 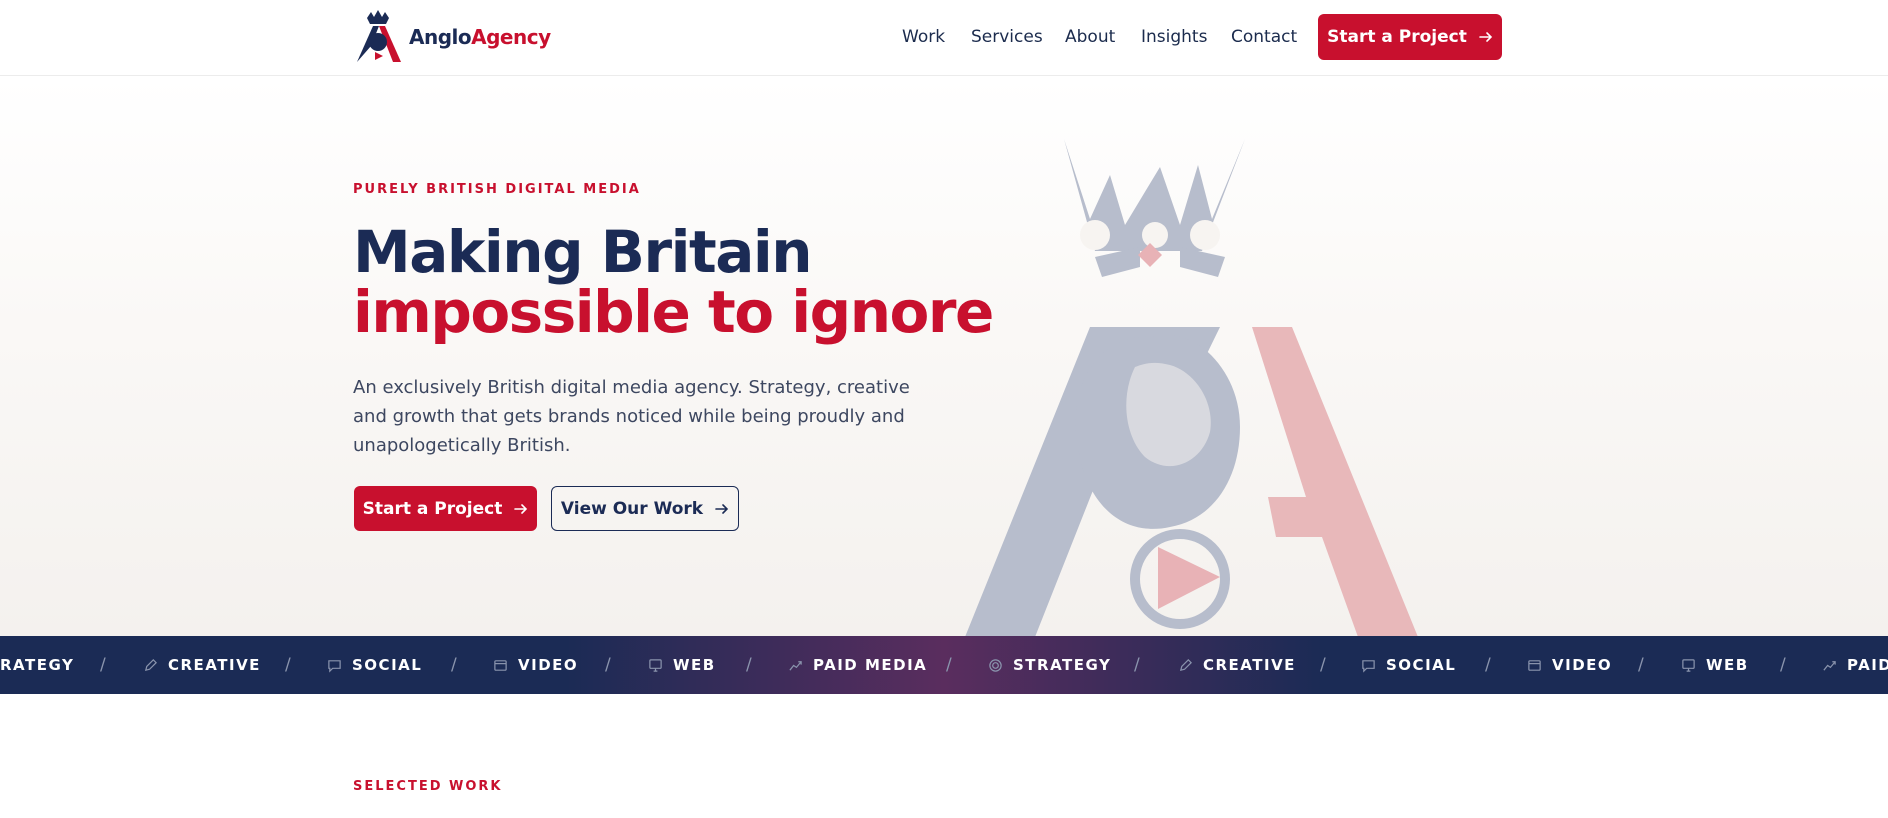 What do you see at coordinates (632, 508) in the screenshot?
I see `hero-secondary-cta-label: View Our Work` at bounding box center [632, 508].